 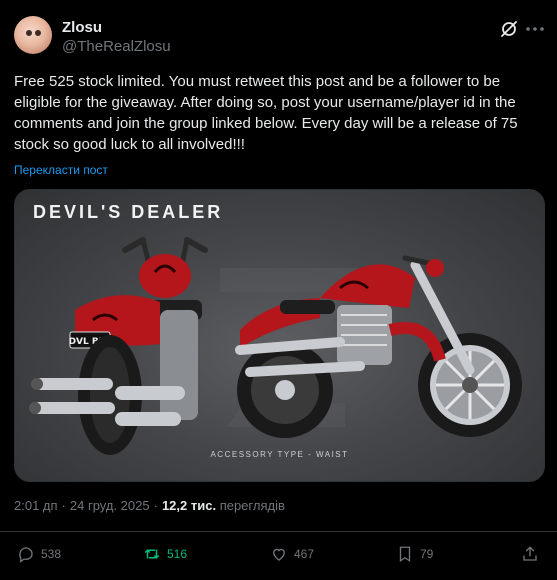 I want to click on reply-button: 538, so click(x=39, y=554).